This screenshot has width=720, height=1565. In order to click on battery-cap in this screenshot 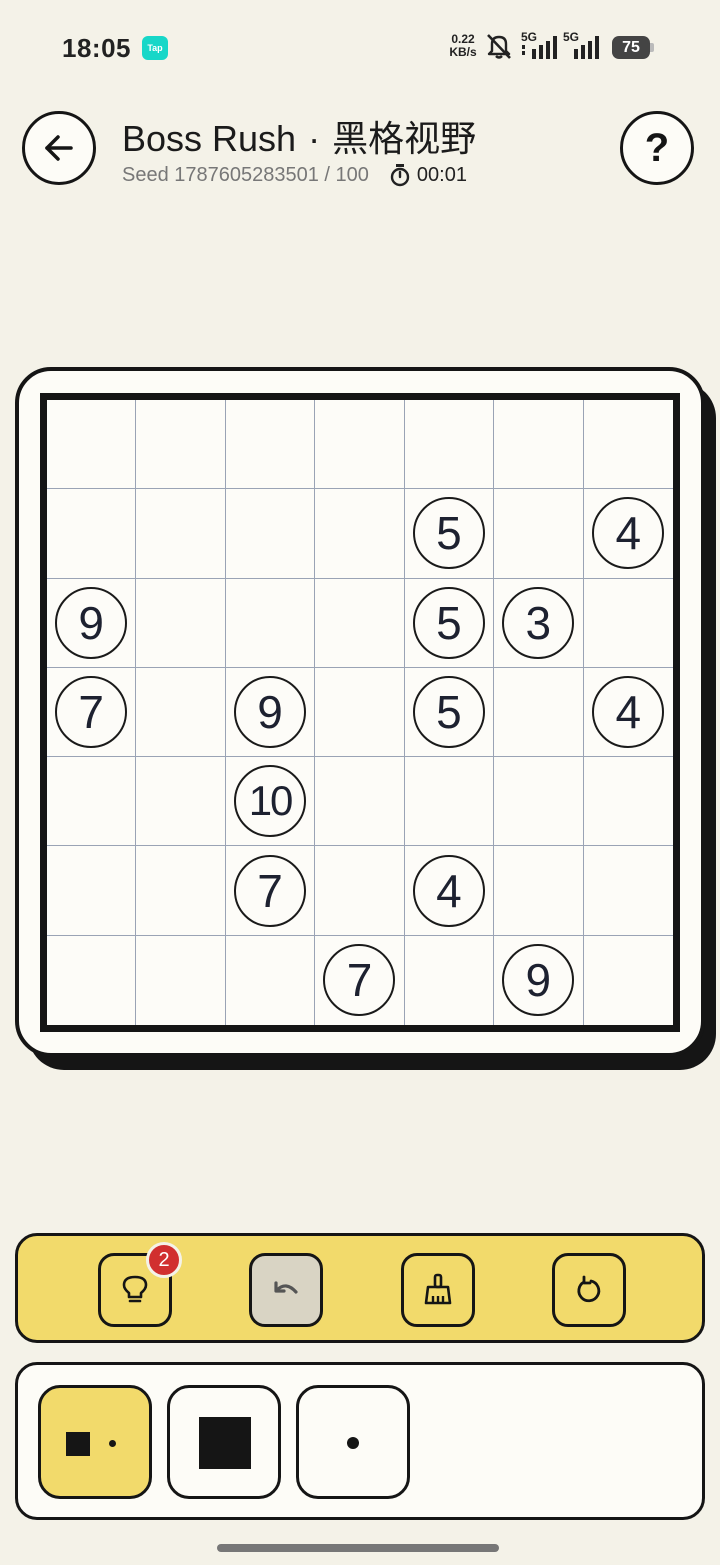, I will do `click(652, 47)`.